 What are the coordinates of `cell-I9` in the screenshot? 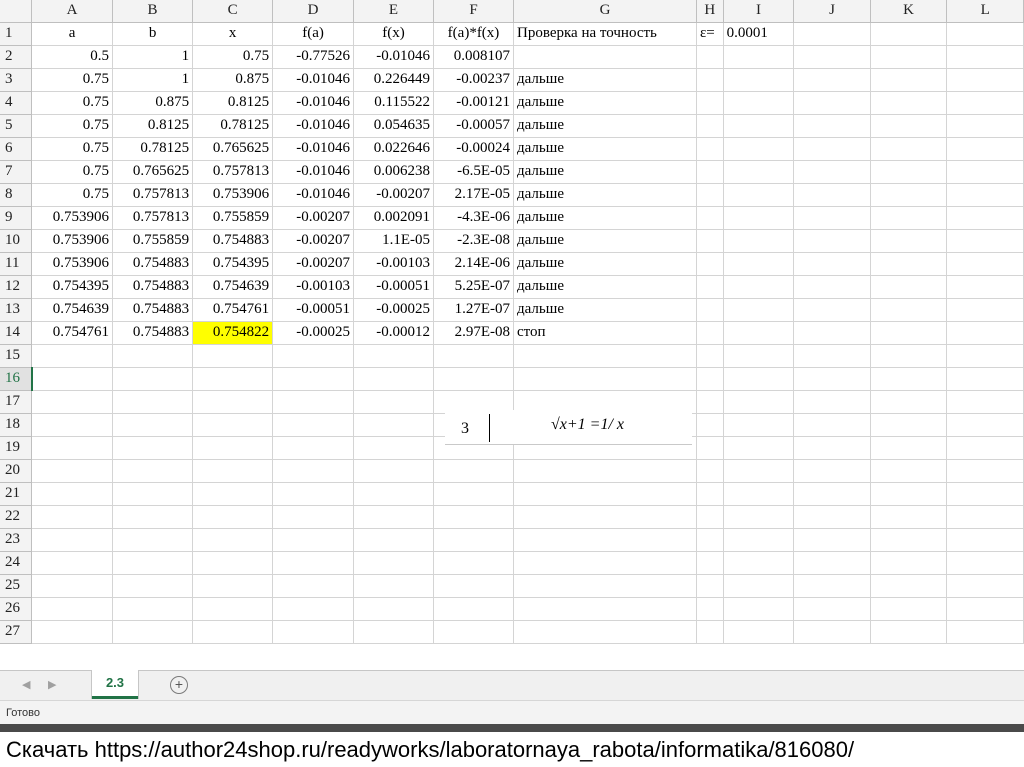 It's located at (759, 218).